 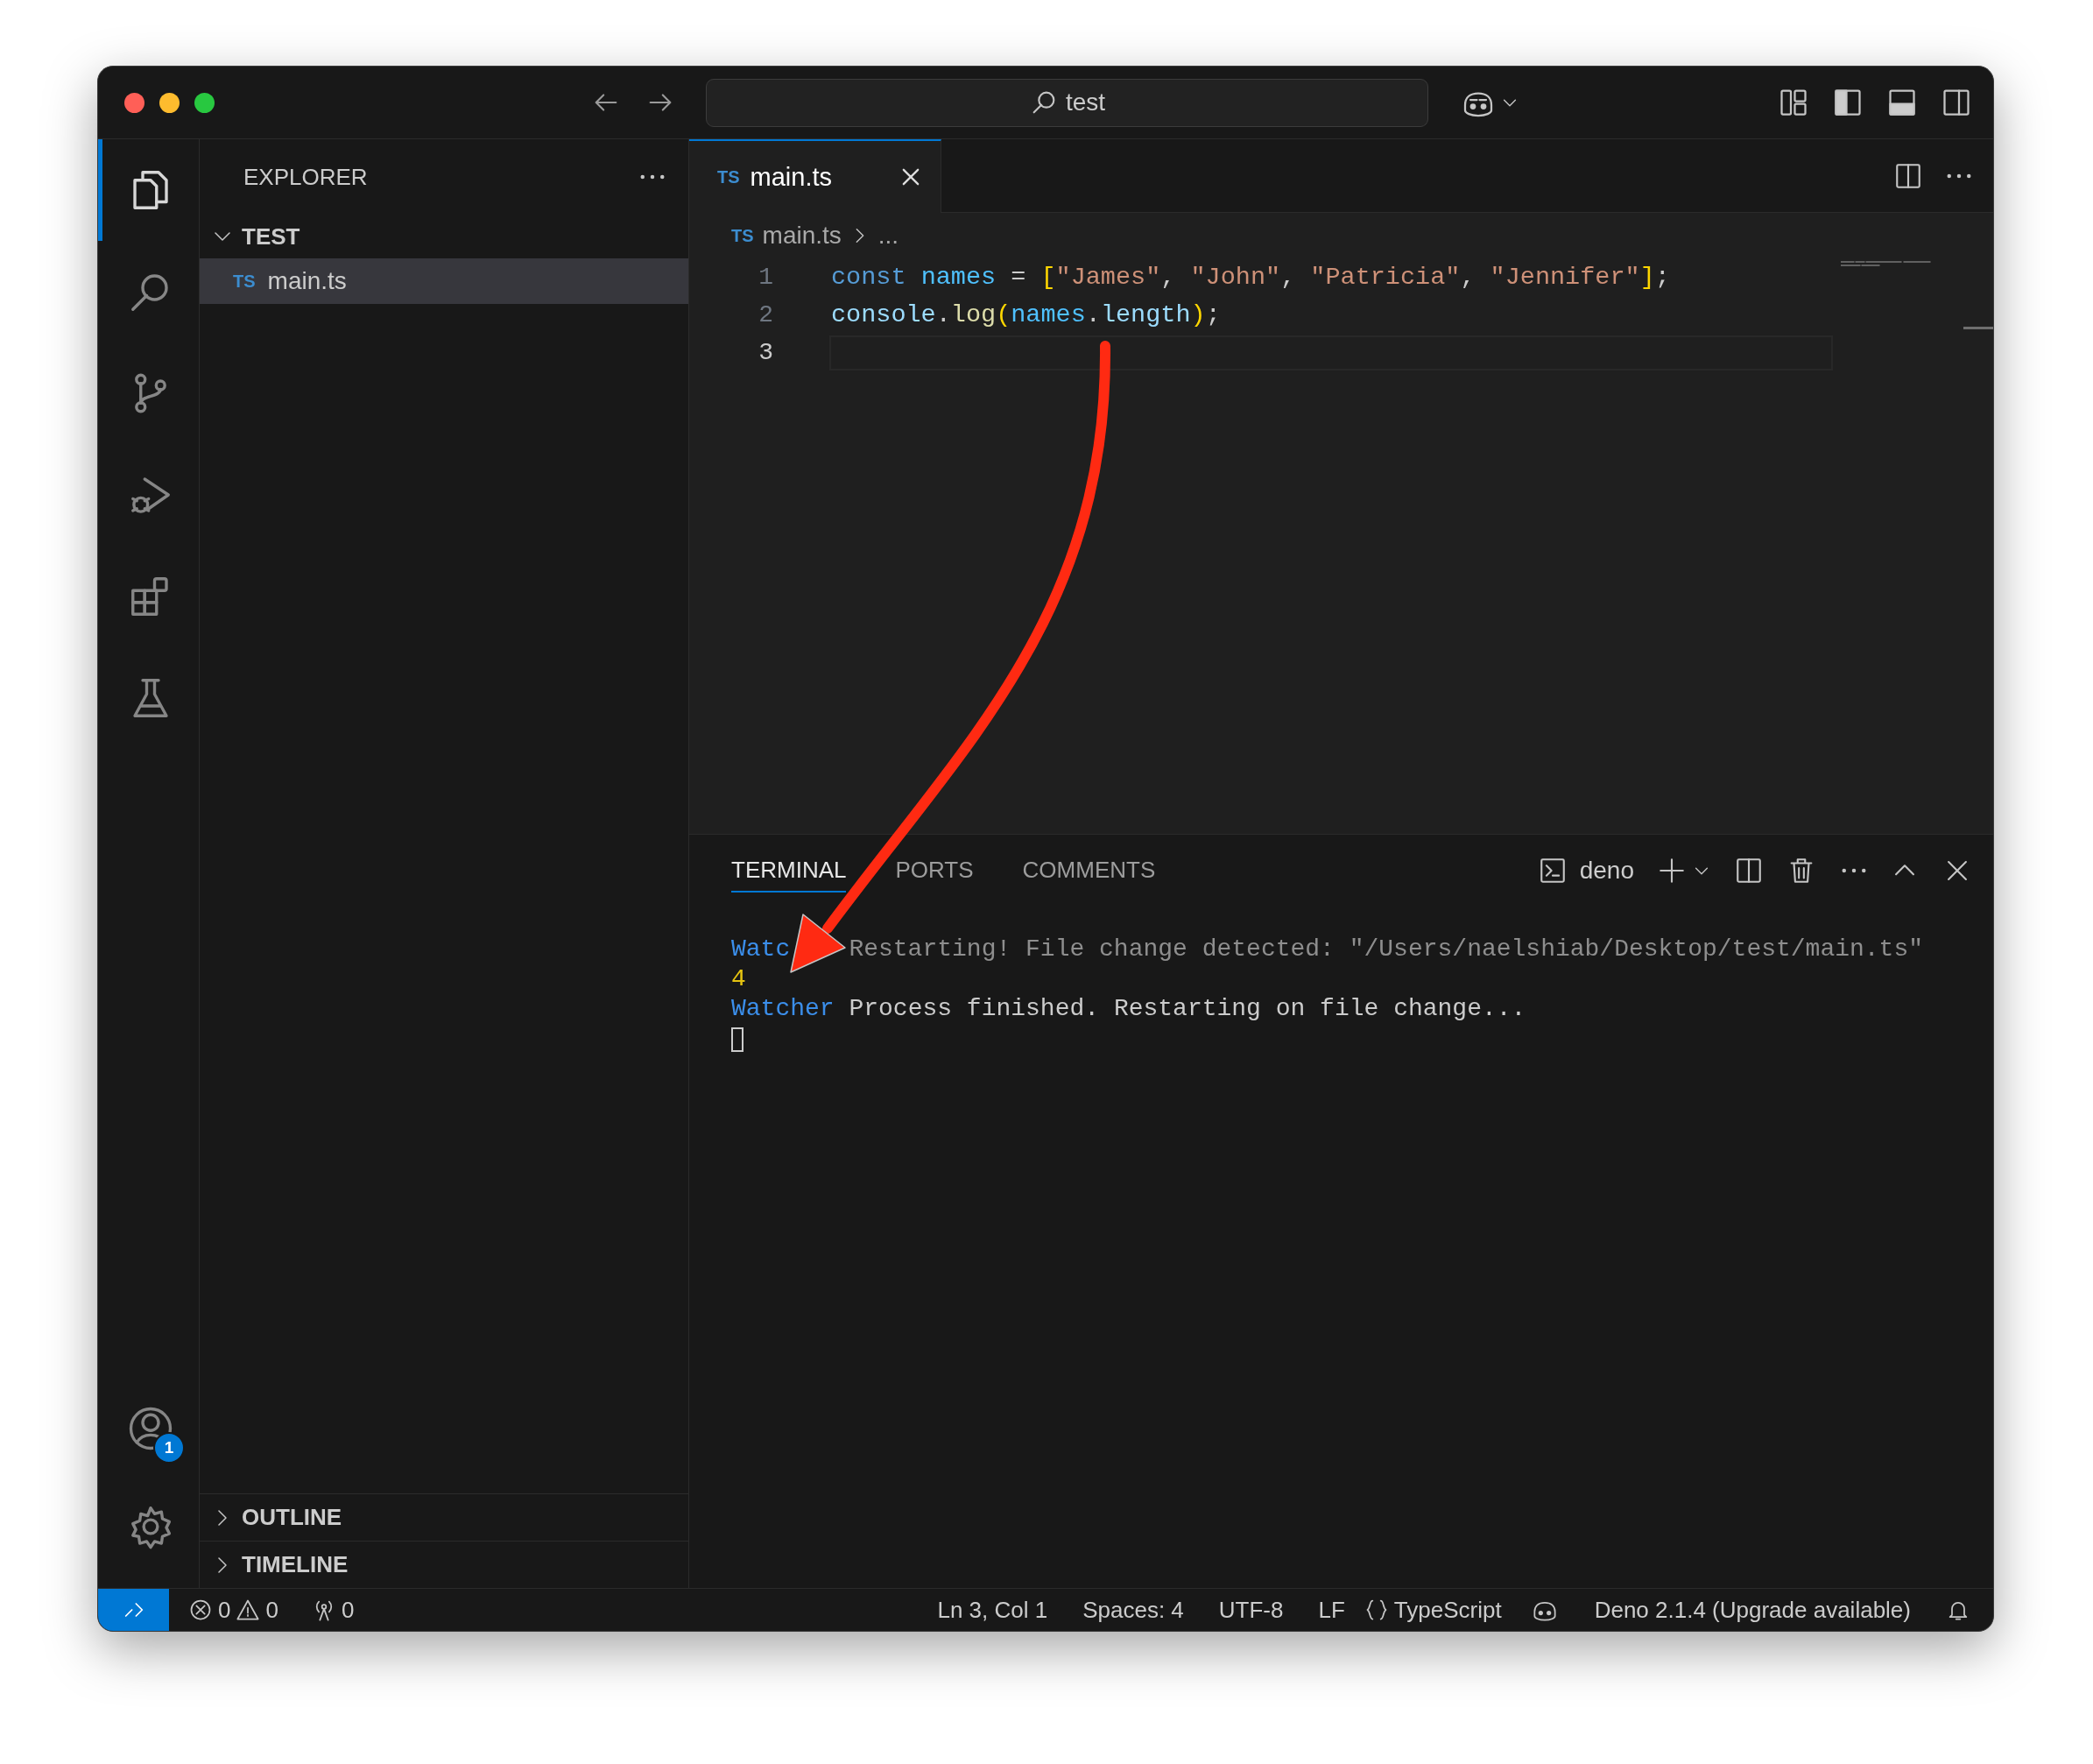 I want to click on split-terminal-icon, so click(x=1749, y=871).